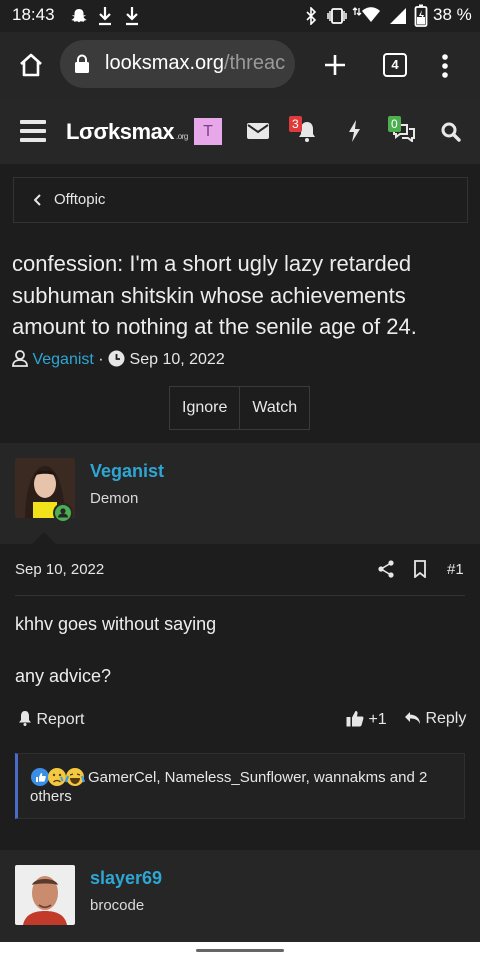  What do you see at coordinates (62, 359) in the screenshot?
I see `thread-author-link: Veganist` at bounding box center [62, 359].